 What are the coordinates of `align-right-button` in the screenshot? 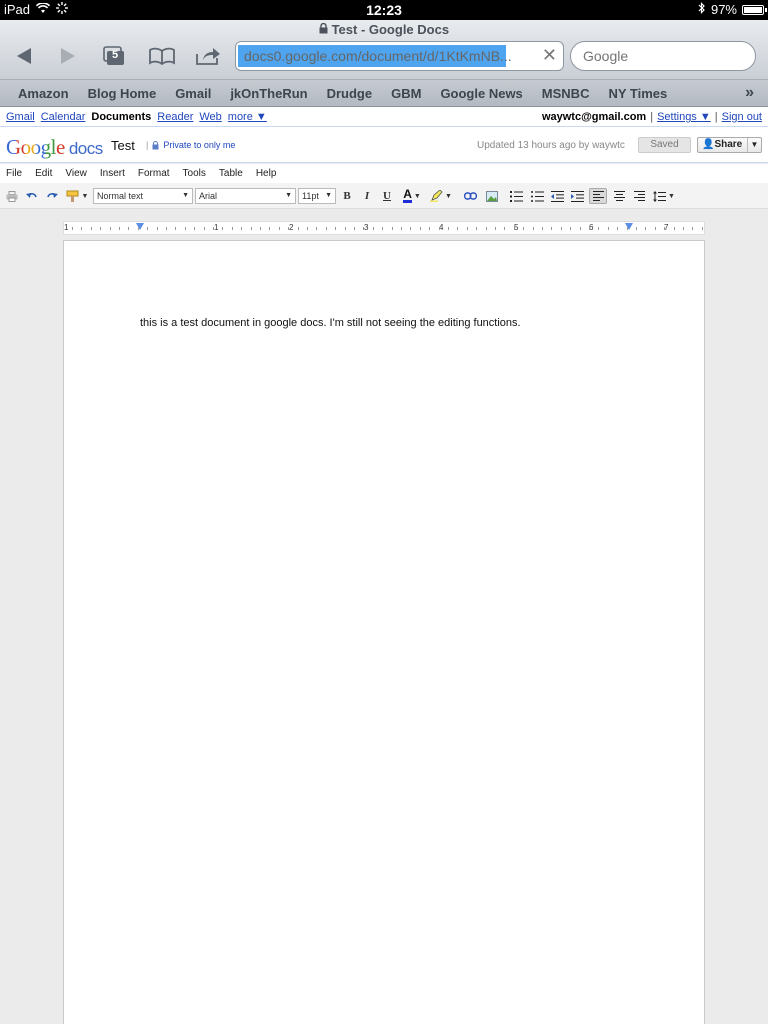 It's located at (639, 196).